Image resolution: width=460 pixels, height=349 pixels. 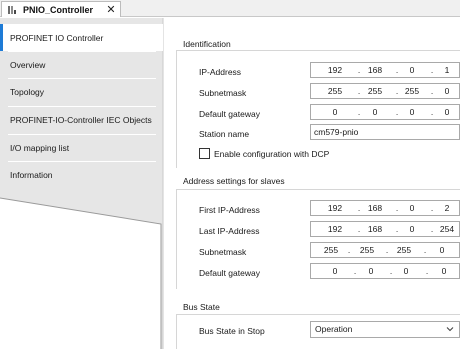 What do you see at coordinates (385, 208) in the screenshot?
I see `first-ip-input: 192 . 168 . 0 . 2` at bounding box center [385, 208].